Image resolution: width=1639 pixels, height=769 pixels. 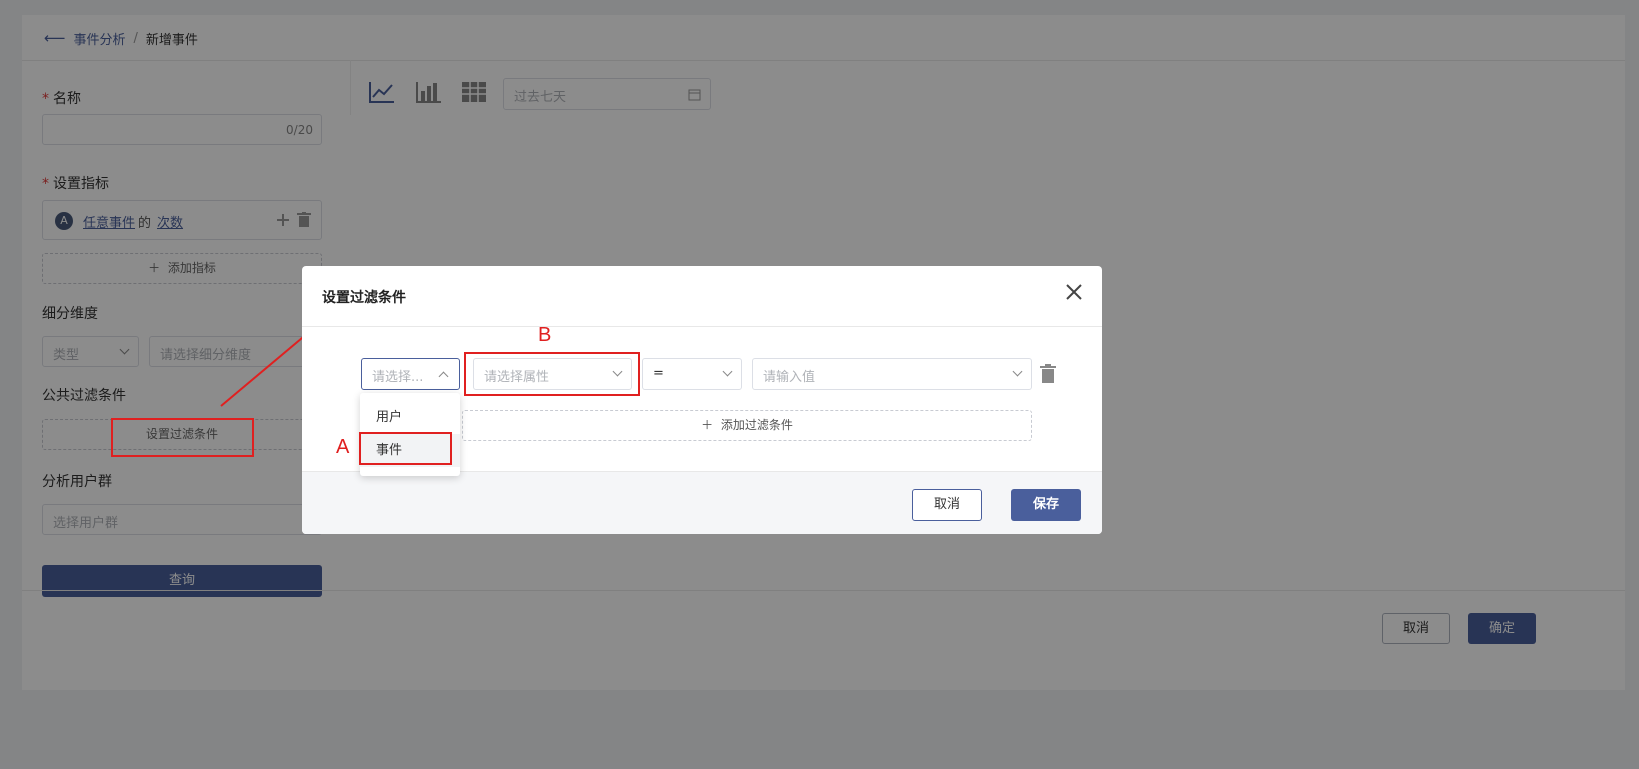 What do you see at coordinates (692, 374) in the screenshot?
I see `filter-operator-select: =` at bounding box center [692, 374].